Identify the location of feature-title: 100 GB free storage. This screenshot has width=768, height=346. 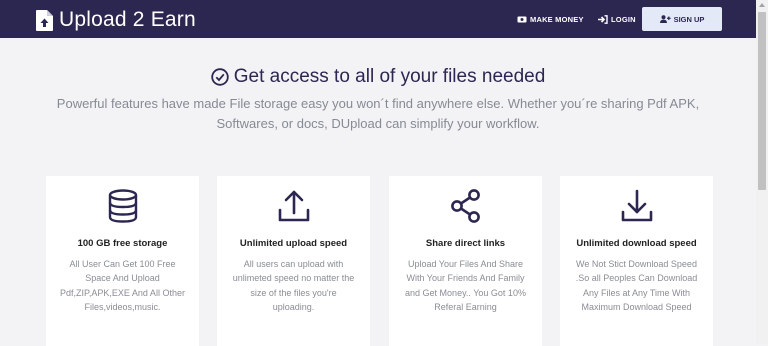
(122, 243).